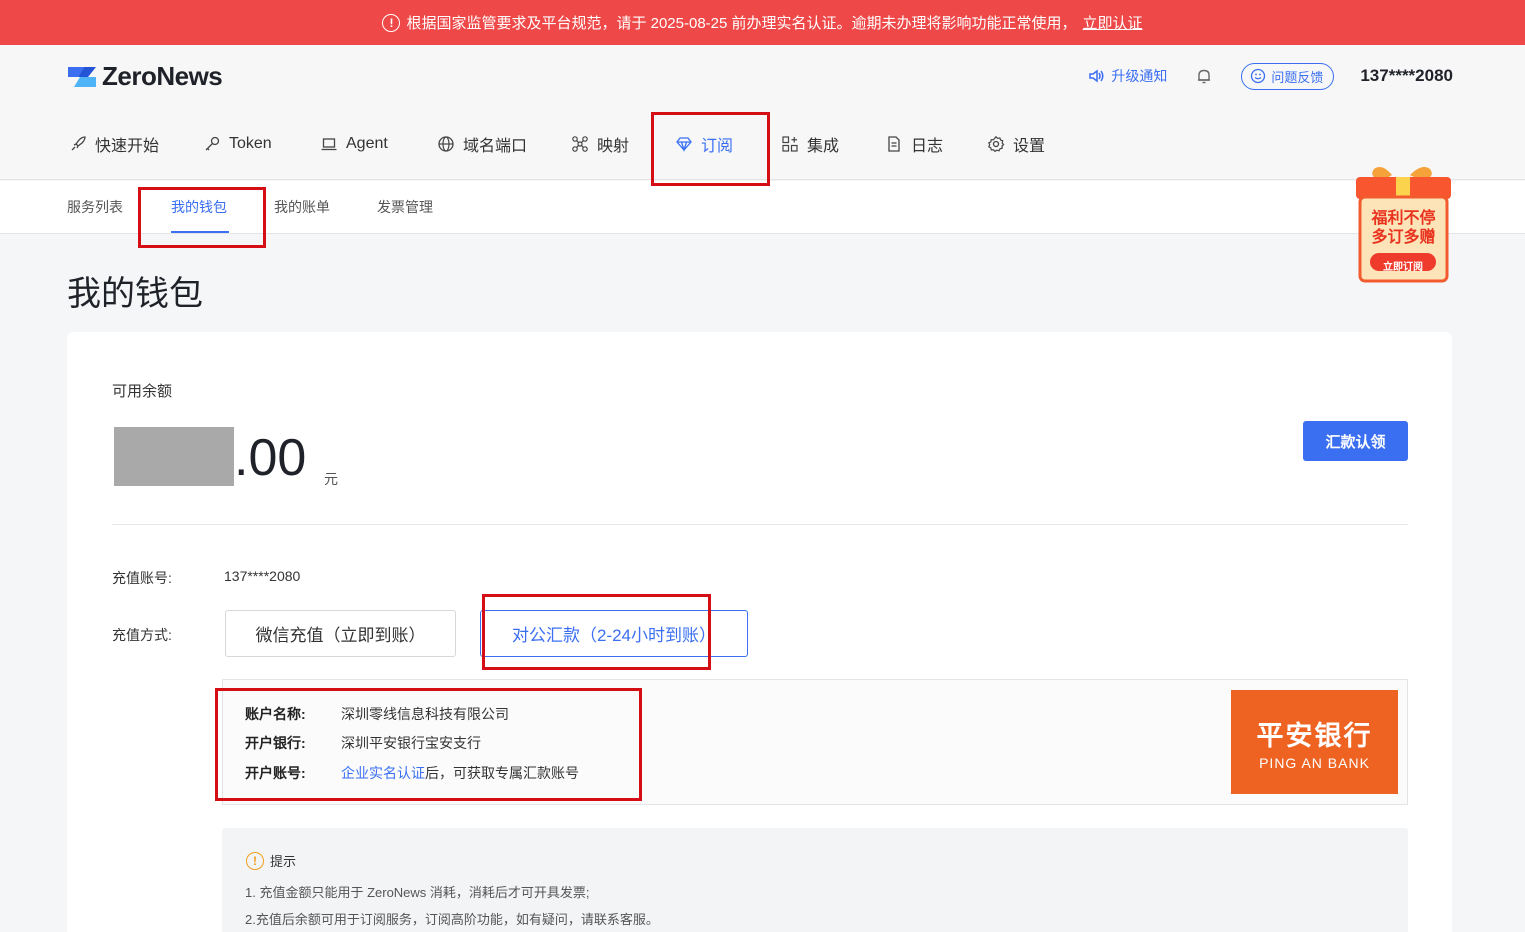 The height and width of the screenshot is (932, 1525). Describe the element at coordinates (174, 456) in the screenshot. I see `balance-redacted` at that location.